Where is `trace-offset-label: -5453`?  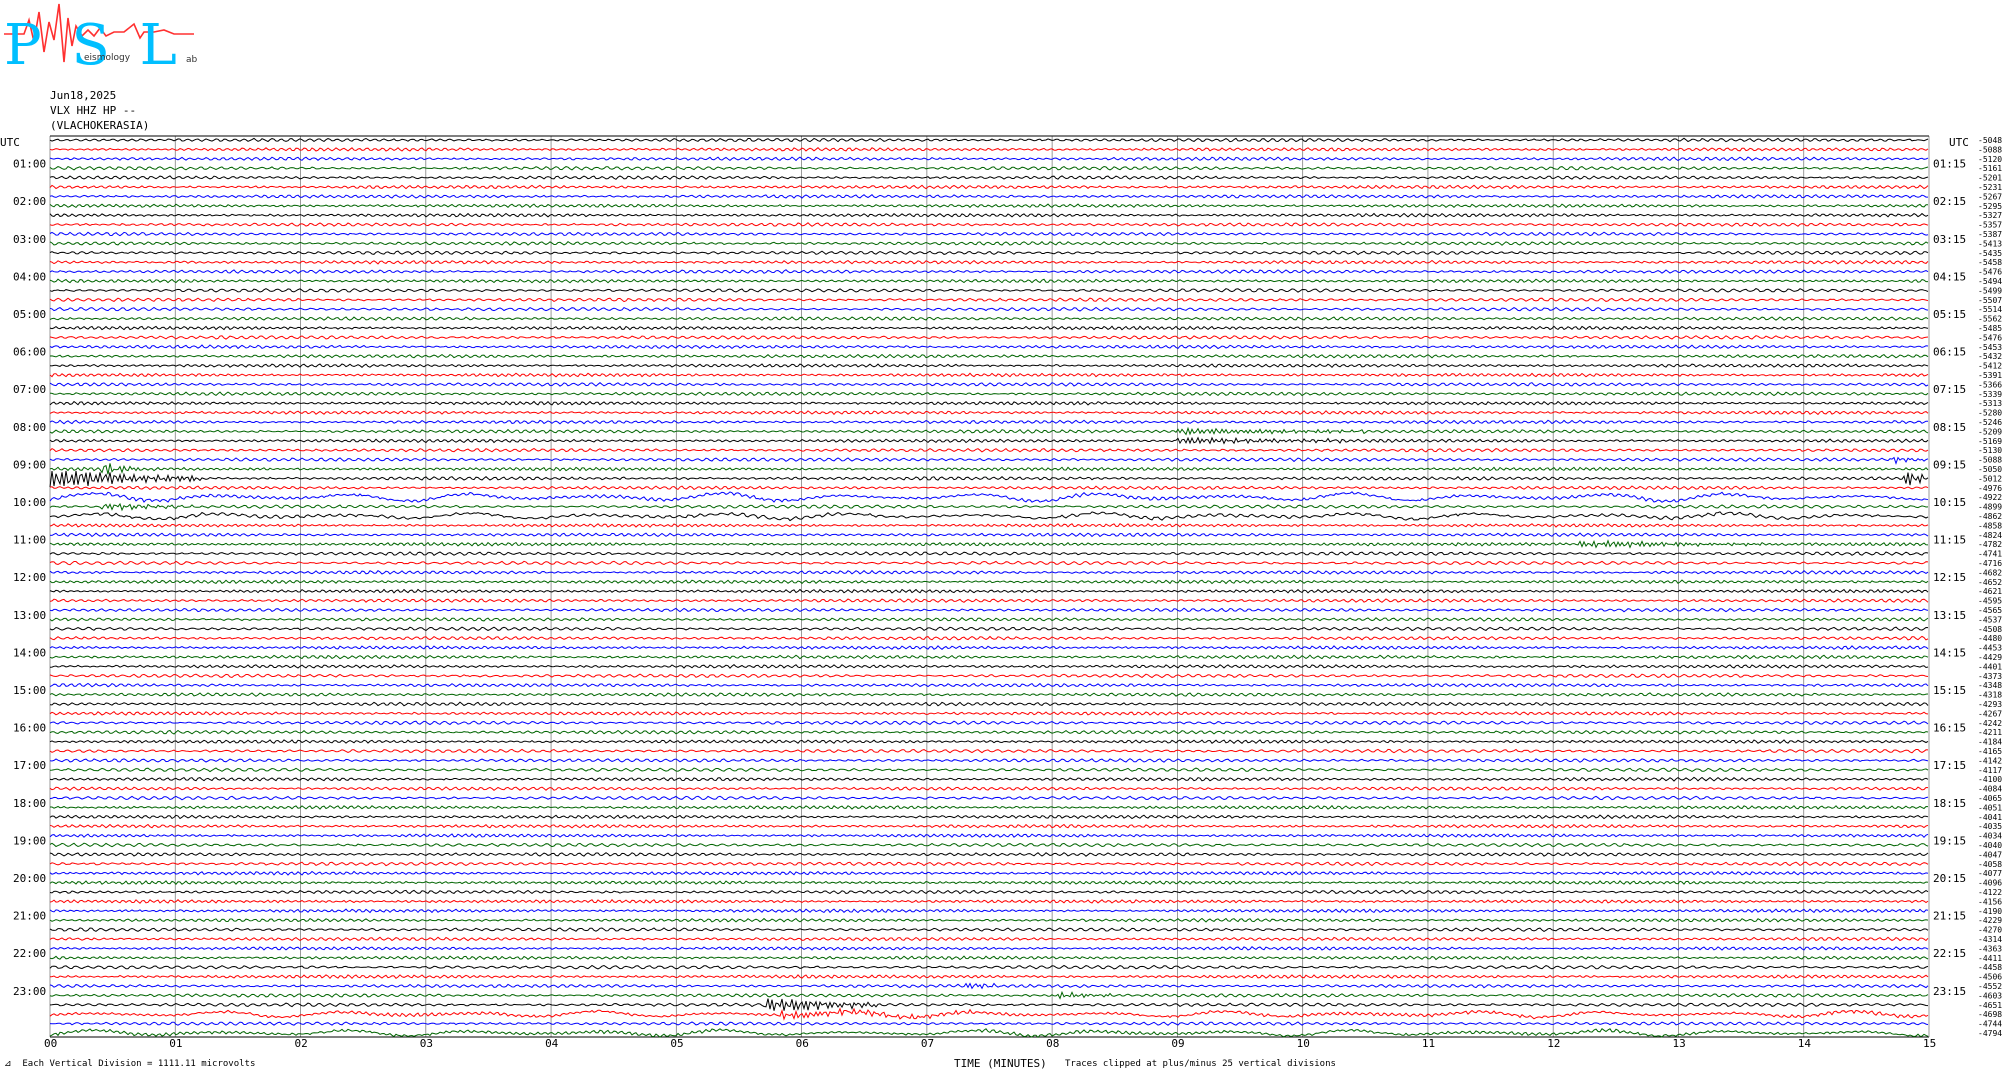 trace-offset-label: -5453 is located at coordinates (1990, 347).